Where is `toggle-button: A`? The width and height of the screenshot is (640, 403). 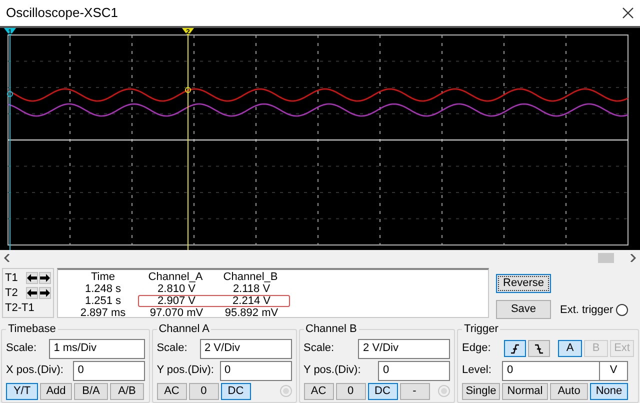 toggle-button: A is located at coordinates (570, 348).